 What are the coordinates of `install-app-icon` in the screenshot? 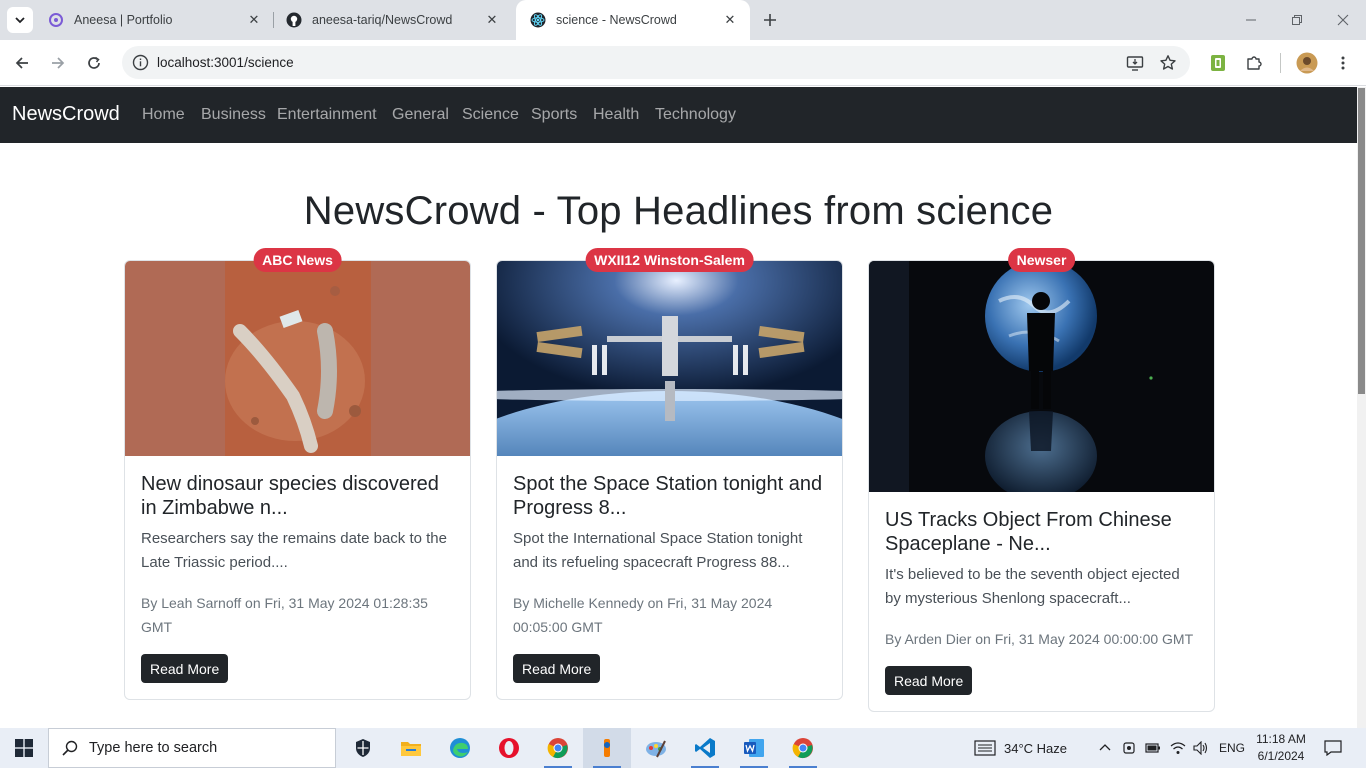 It's located at (1135, 63).